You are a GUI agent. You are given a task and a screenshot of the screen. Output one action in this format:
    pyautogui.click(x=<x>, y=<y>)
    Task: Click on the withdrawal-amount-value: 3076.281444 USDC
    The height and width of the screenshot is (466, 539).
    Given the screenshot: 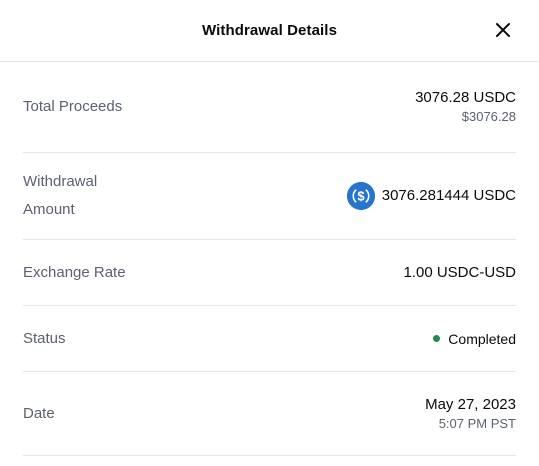 What is the action you would take?
    pyautogui.click(x=448, y=195)
    